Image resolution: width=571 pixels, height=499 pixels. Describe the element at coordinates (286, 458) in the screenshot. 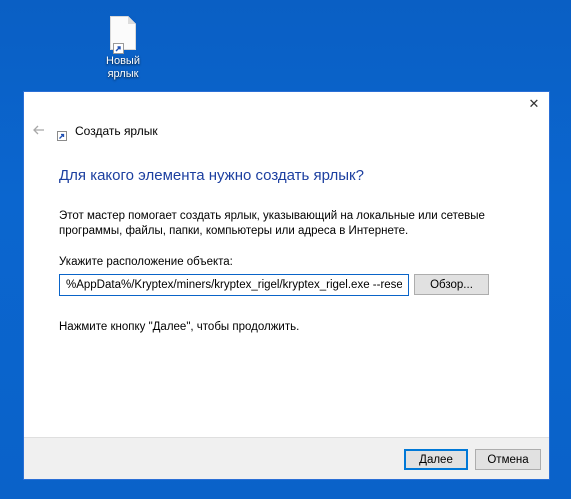

I see `dialog-footer: Далее Отмена` at that location.